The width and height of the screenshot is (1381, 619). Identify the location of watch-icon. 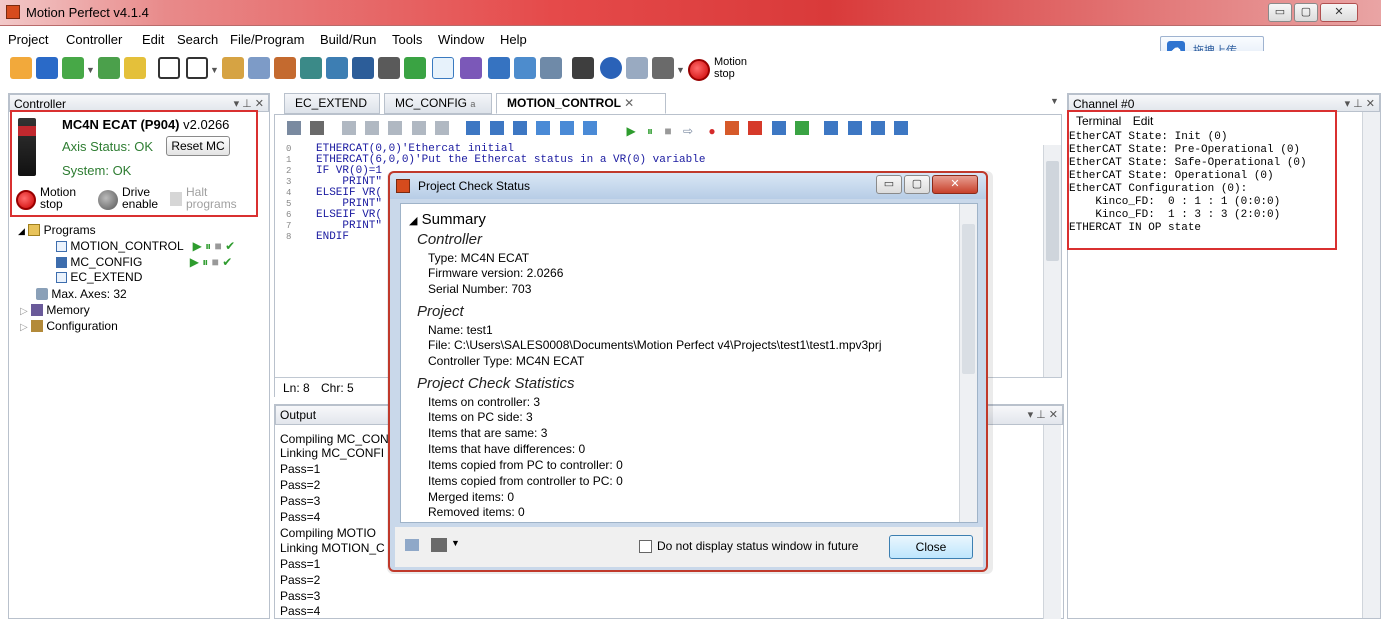
(732, 128).